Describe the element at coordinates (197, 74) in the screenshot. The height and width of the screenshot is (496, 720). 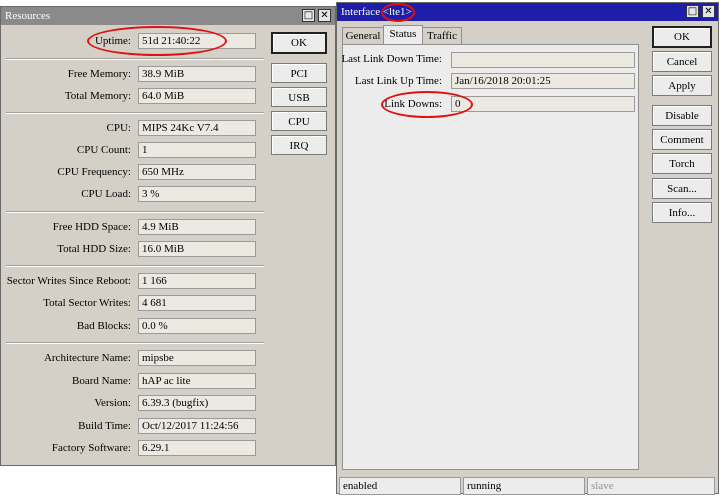
I see `free-memory-field: 38.9 MiB` at that location.